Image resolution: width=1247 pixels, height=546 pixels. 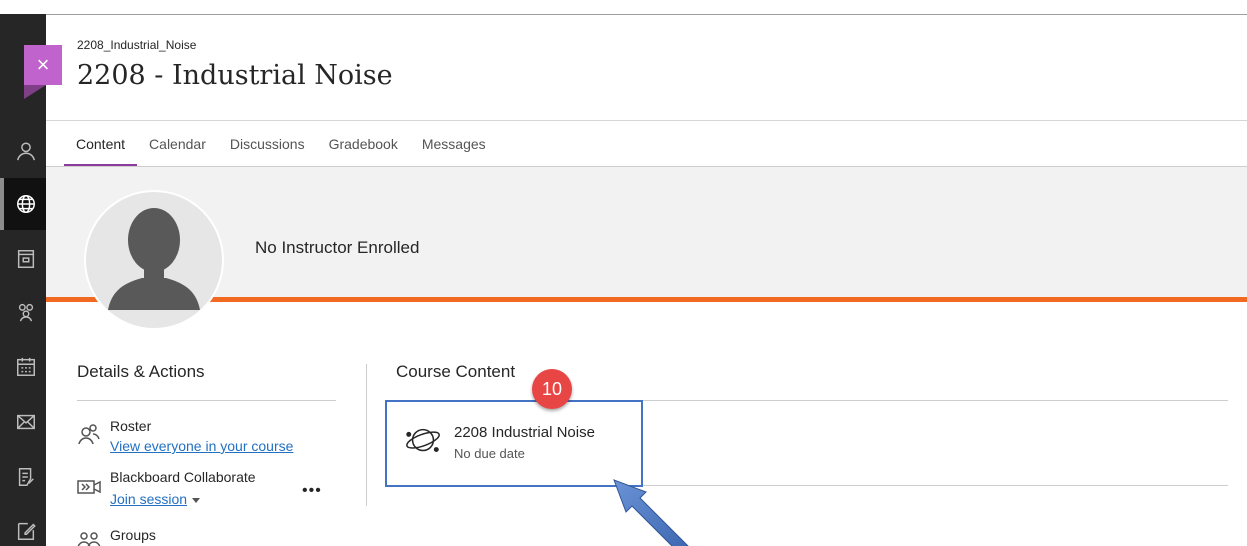 I want to click on groups-icon, so click(x=89, y=537).